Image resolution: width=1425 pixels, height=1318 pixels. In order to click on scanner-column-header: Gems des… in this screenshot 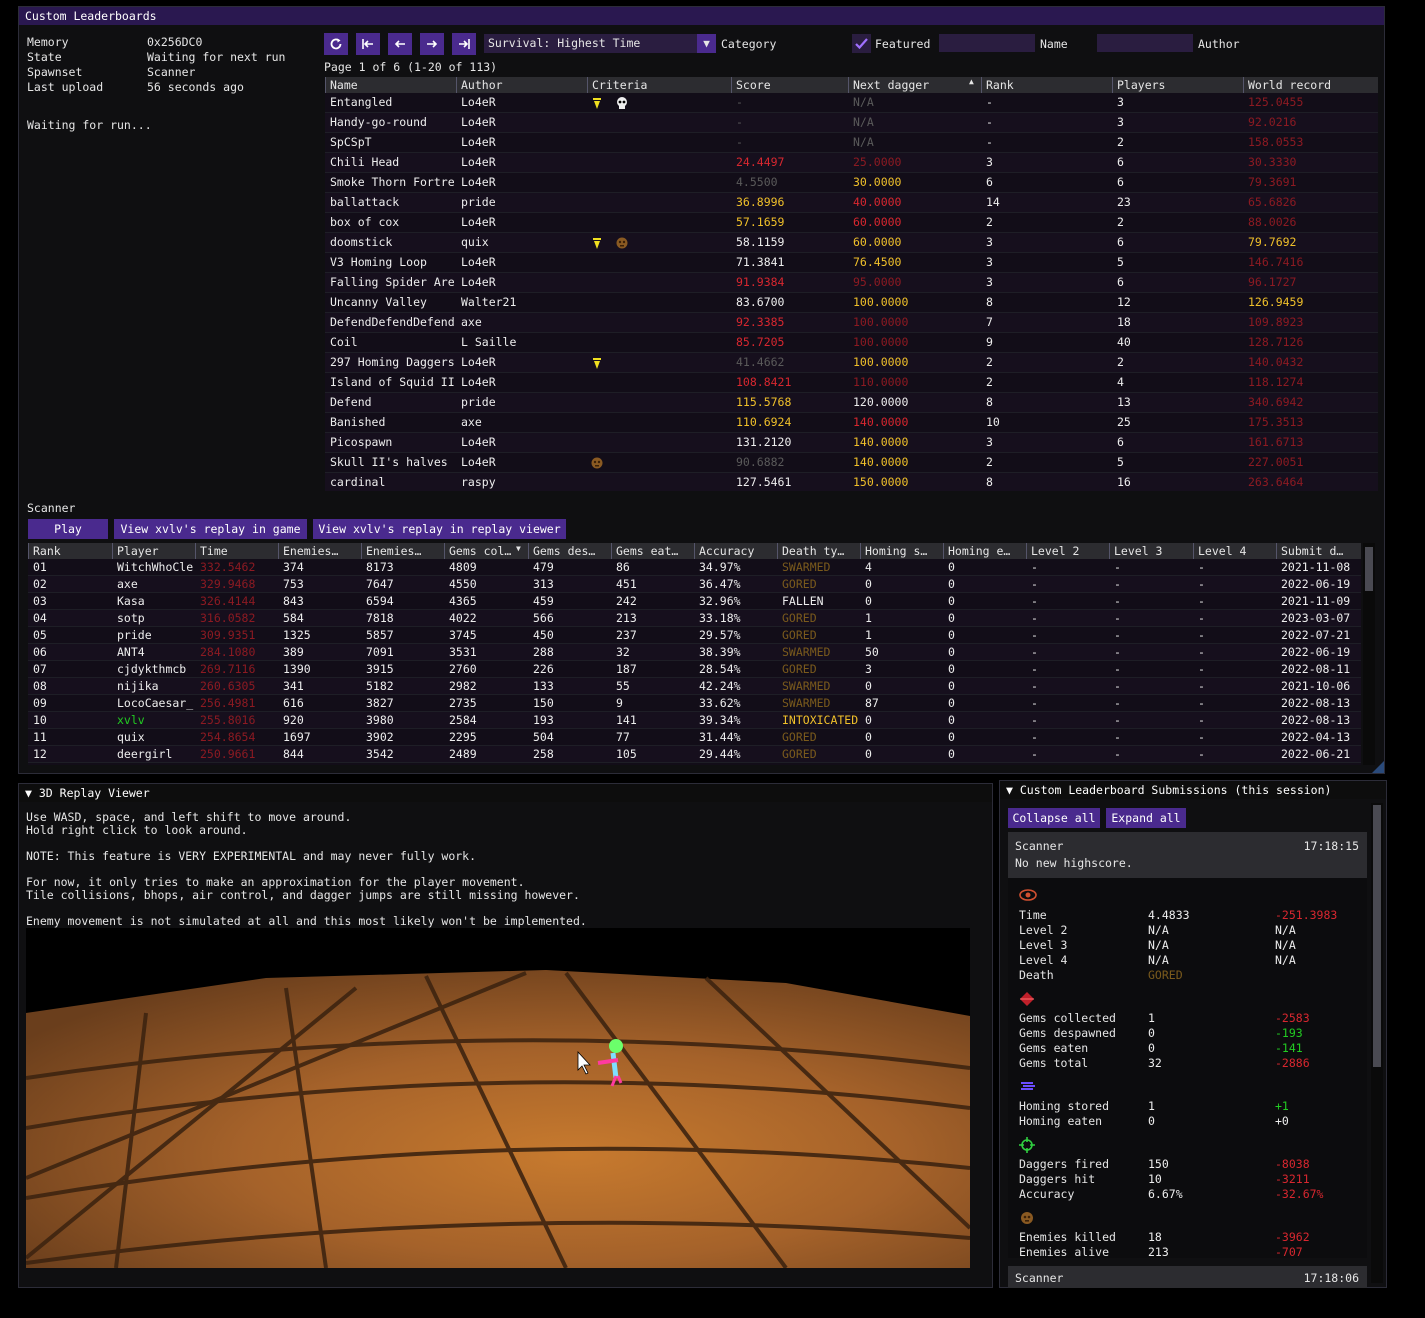, I will do `click(569, 551)`.